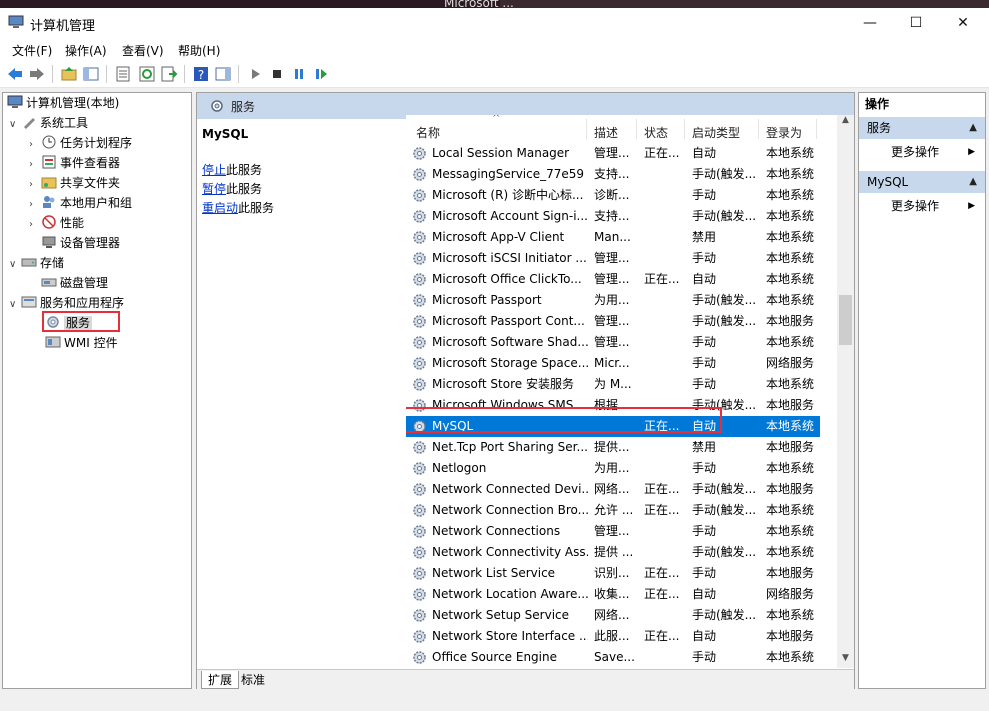  What do you see at coordinates (321, 74) in the screenshot?
I see `restart-service-icon` at bounding box center [321, 74].